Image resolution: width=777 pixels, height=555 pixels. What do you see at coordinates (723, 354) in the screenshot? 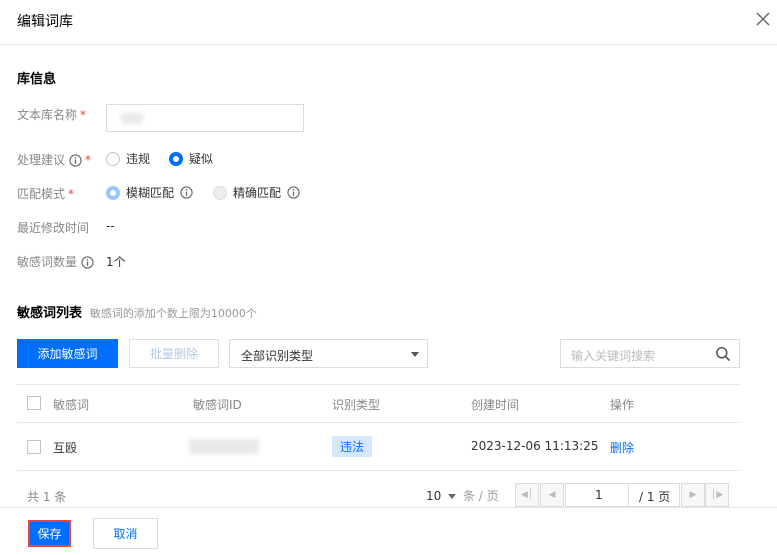
I see `search-icon` at bounding box center [723, 354].